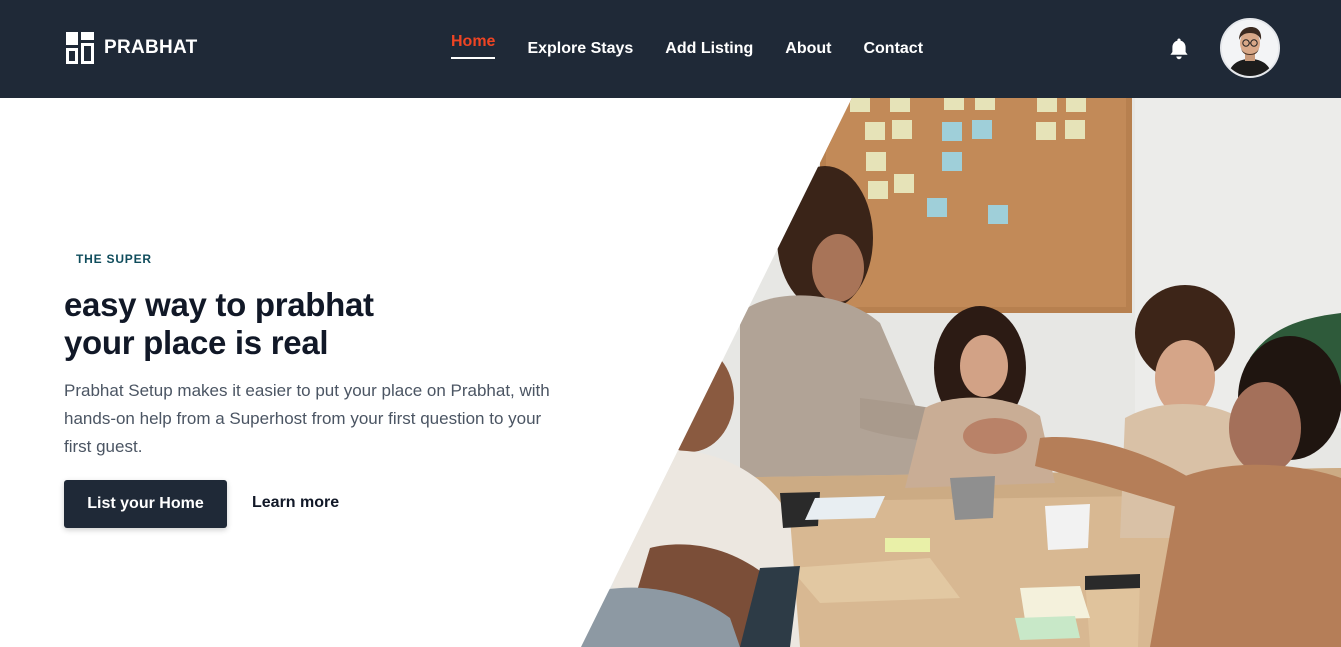  Describe the element at coordinates (151, 47) in the screenshot. I see `brand-name: PRABHAT` at that location.